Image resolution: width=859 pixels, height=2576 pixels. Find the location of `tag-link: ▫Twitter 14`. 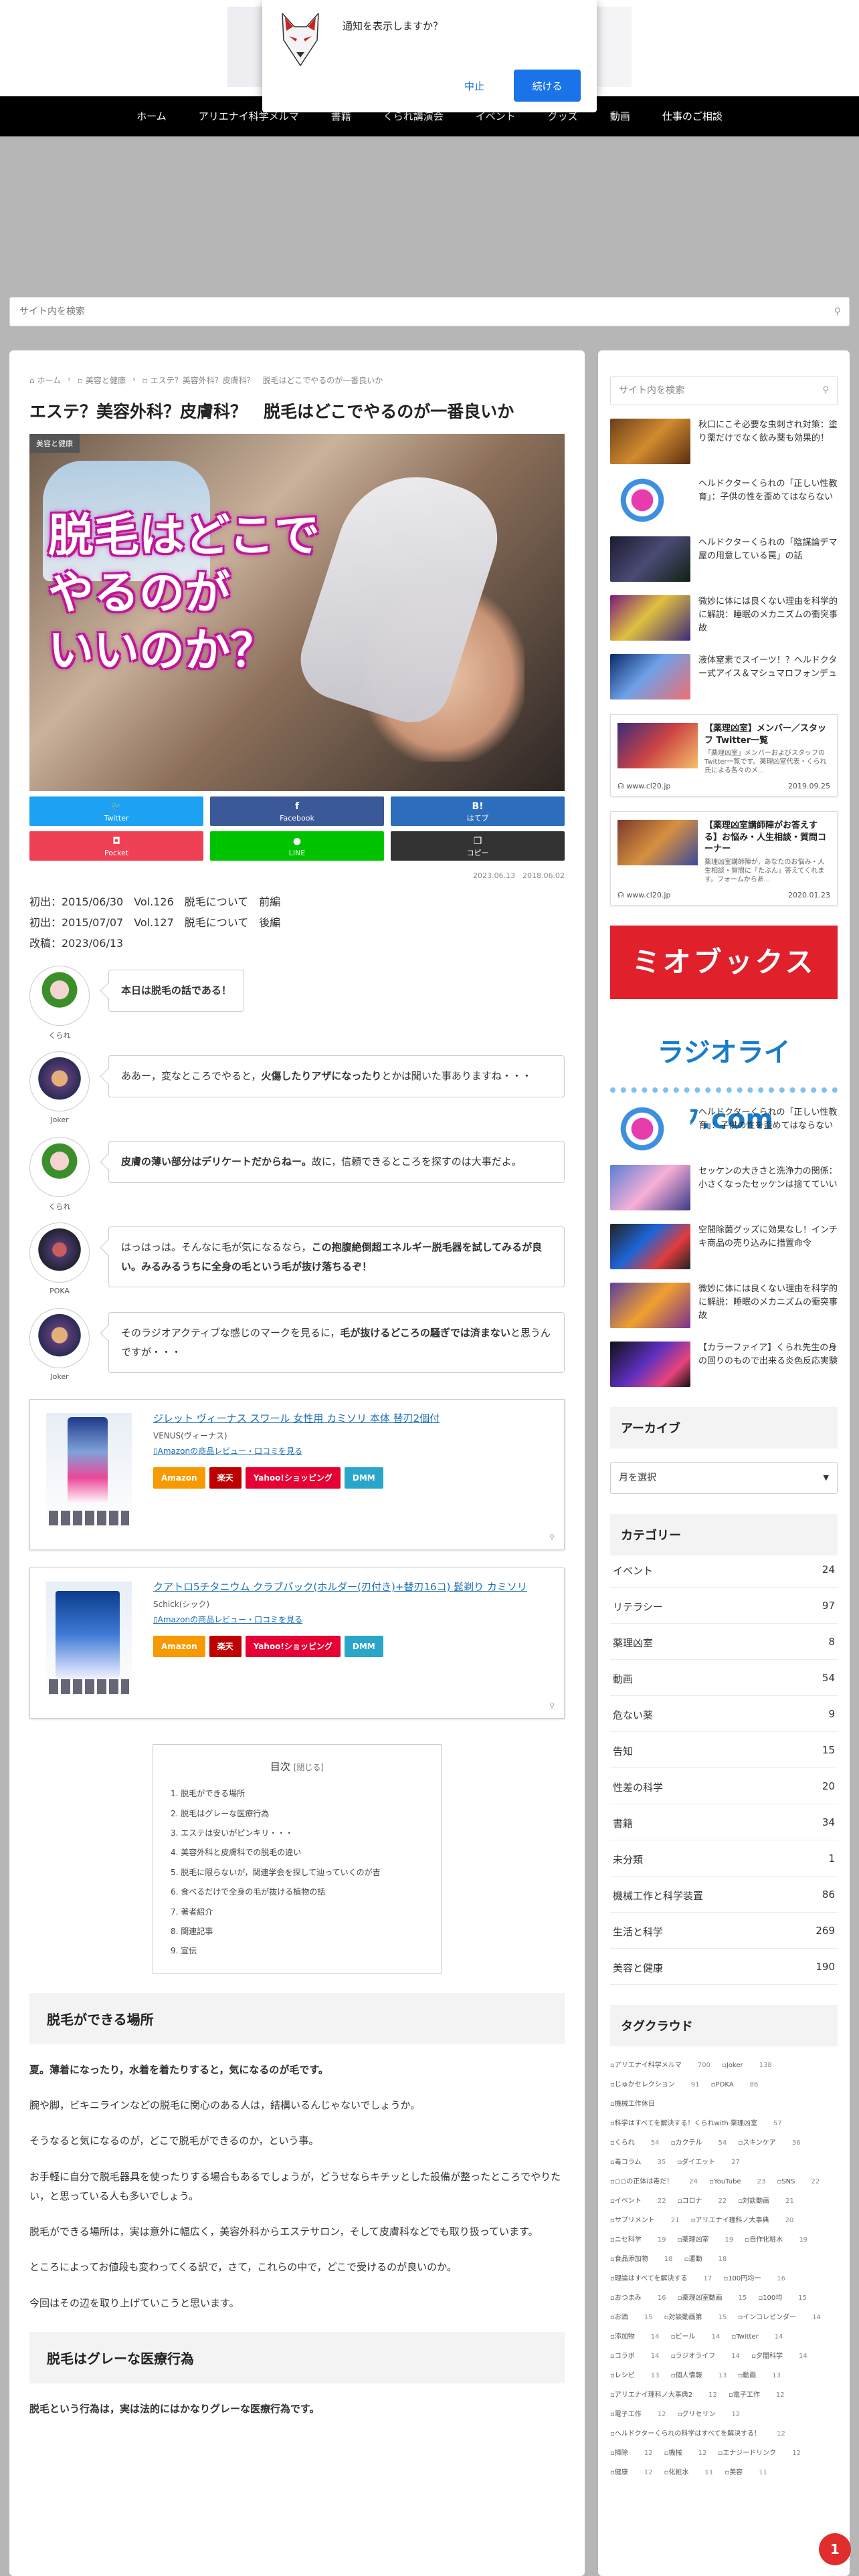

tag-link: ▫Twitter 14 is located at coordinates (757, 2337).